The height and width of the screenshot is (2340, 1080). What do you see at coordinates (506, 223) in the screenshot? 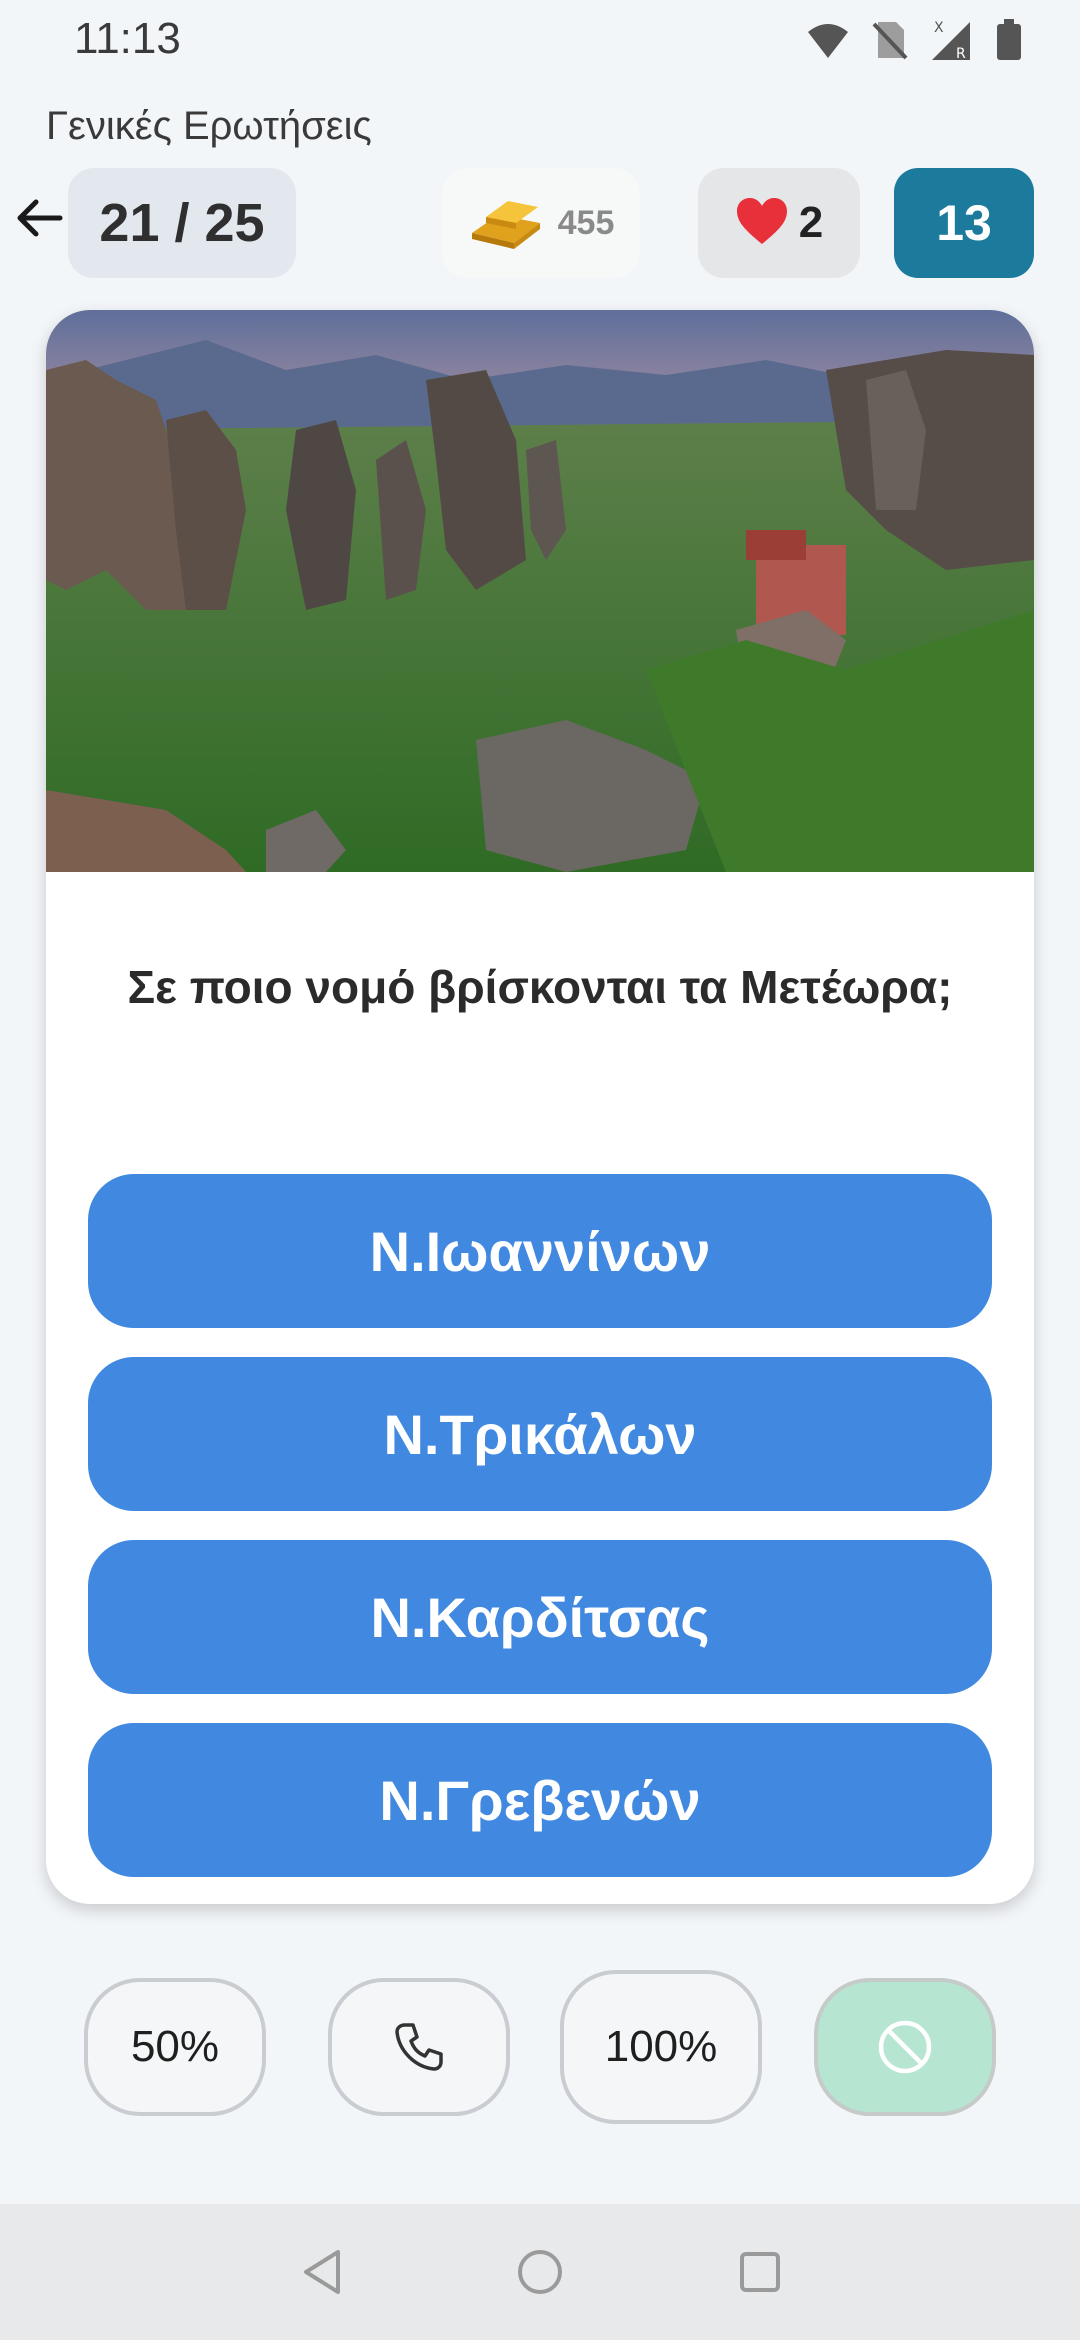
I see `gold-bars-icon` at bounding box center [506, 223].